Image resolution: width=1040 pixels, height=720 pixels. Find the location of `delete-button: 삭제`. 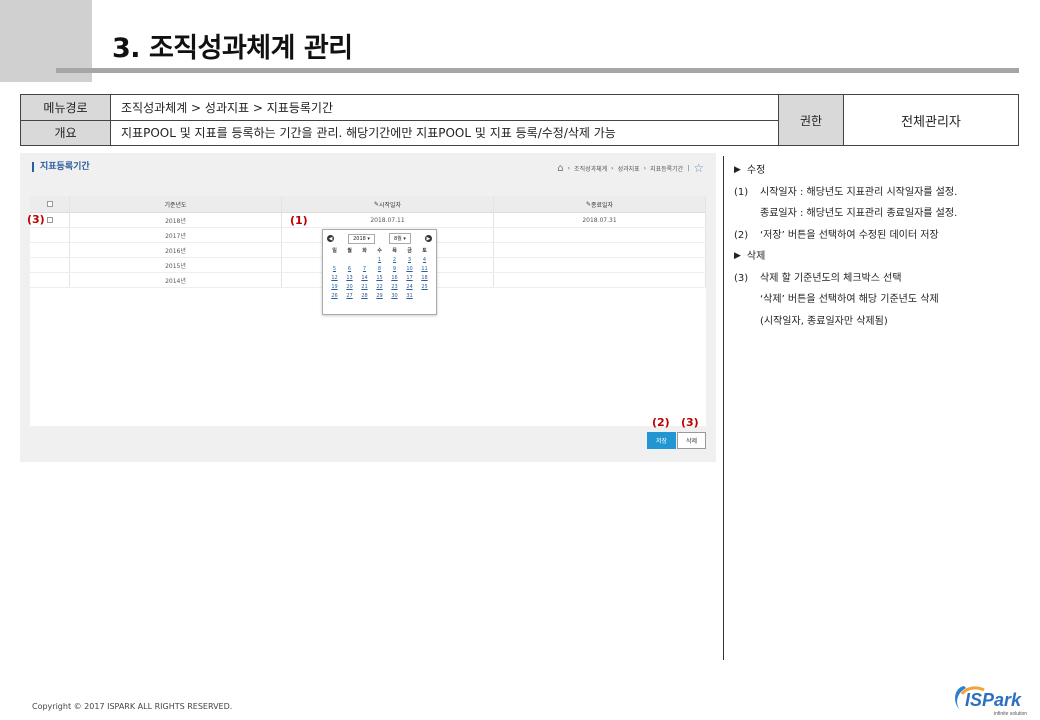

delete-button: 삭제 is located at coordinates (691, 440).